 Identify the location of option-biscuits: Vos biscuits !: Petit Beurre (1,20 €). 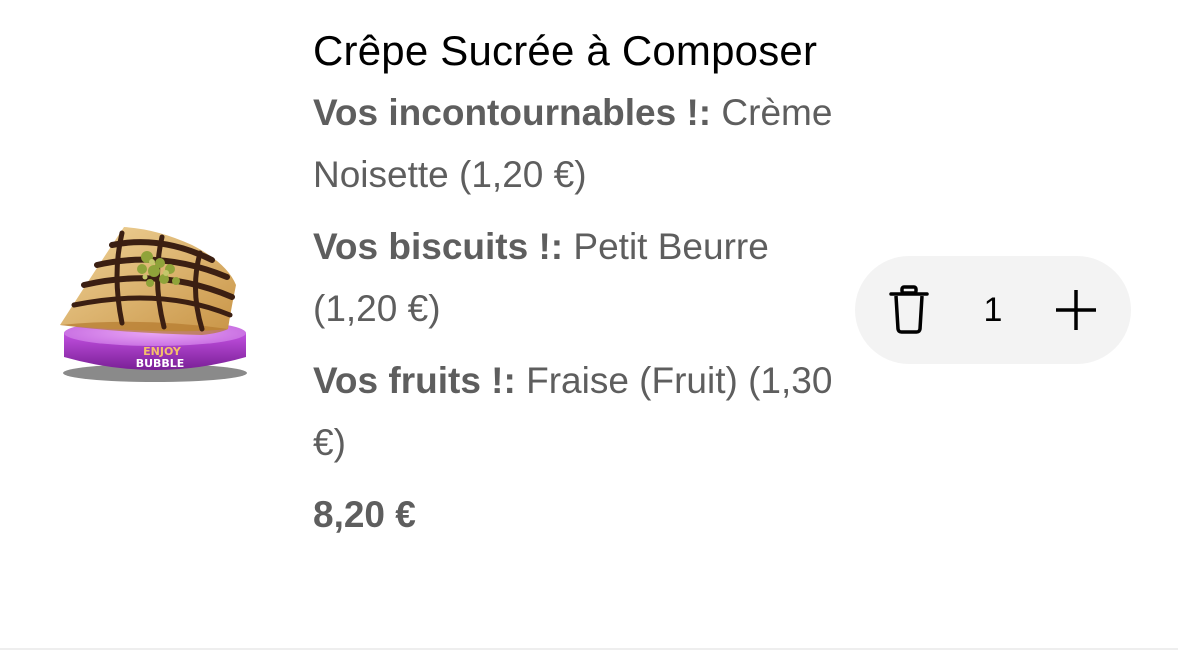
(573, 278).